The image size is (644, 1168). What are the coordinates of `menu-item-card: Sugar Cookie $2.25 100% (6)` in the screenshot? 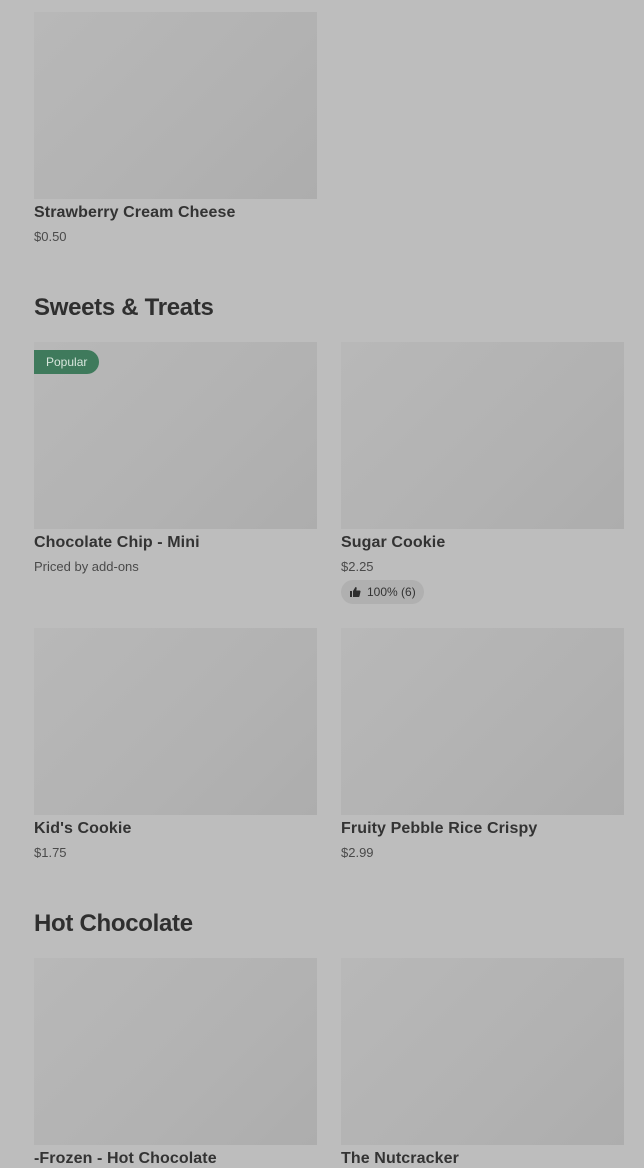 It's located at (482, 473).